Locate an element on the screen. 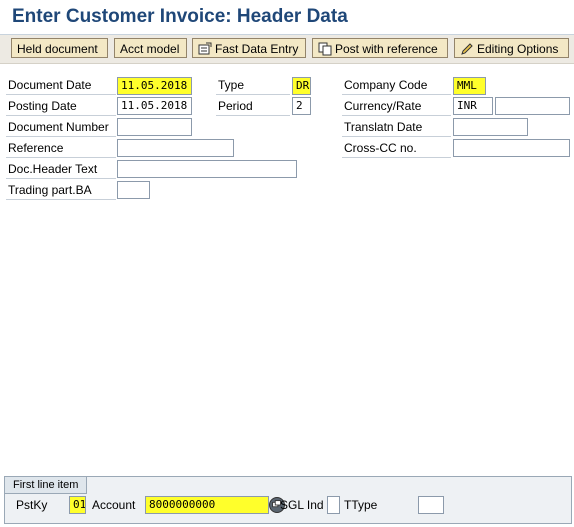 The width and height of the screenshot is (574, 527). sgl-ind-label: SGL Ind is located at coordinates (302, 505).